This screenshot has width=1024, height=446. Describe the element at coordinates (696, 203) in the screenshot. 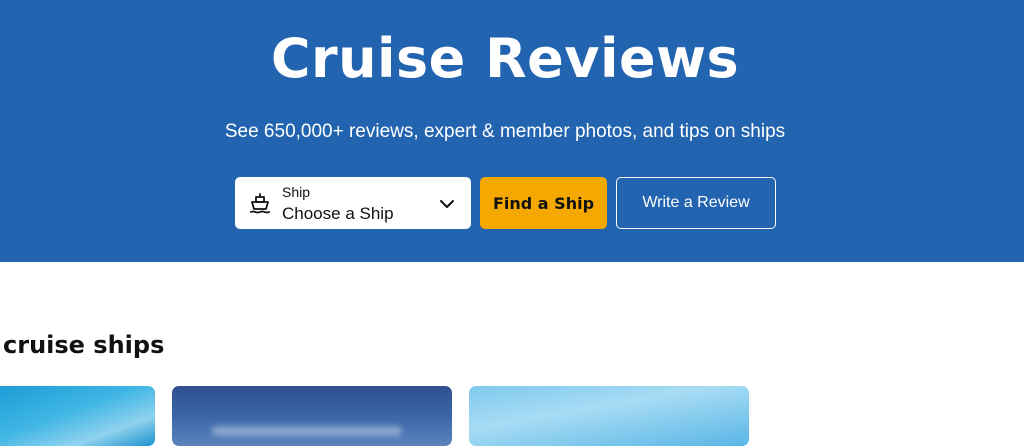

I see `write-review-button: Write a Review` at that location.